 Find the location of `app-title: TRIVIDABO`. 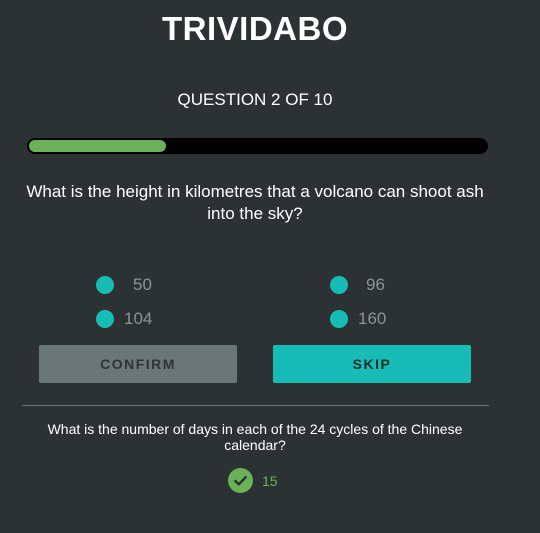

app-title: TRIVIDABO is located at coordinates (255, 28).